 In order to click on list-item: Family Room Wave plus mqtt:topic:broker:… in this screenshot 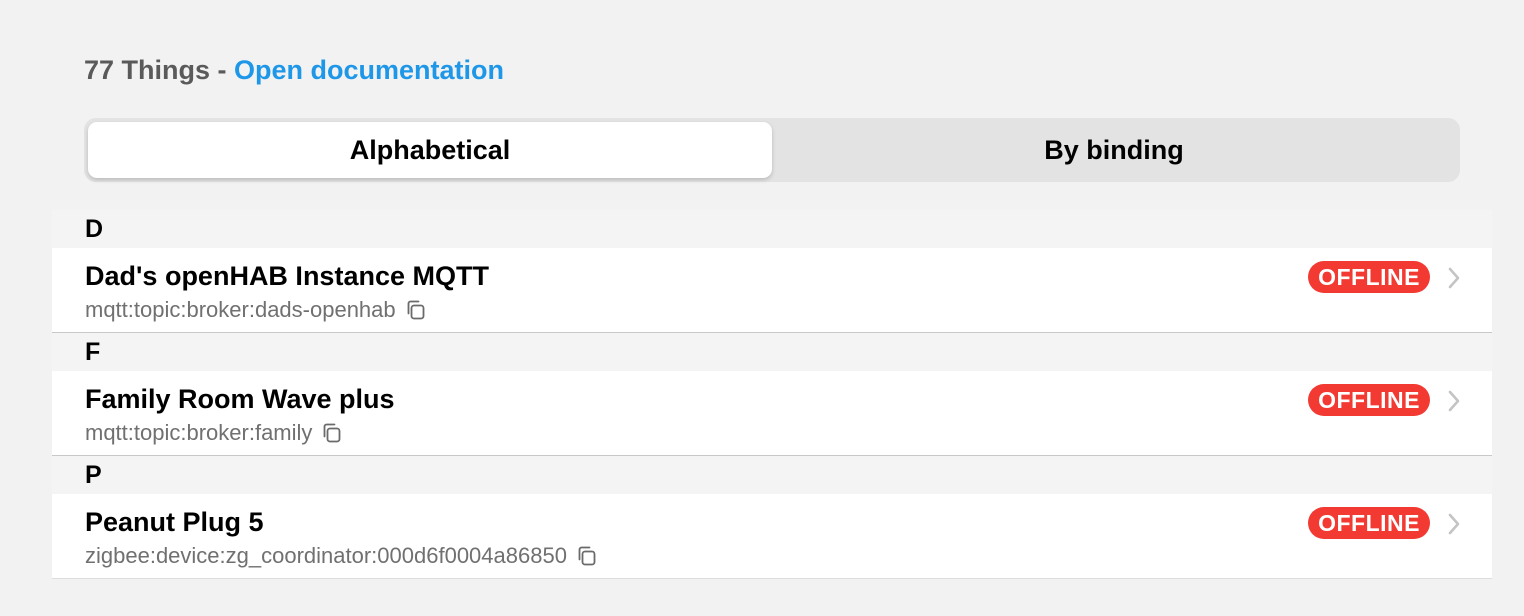, I will do `click(772, 413)`.